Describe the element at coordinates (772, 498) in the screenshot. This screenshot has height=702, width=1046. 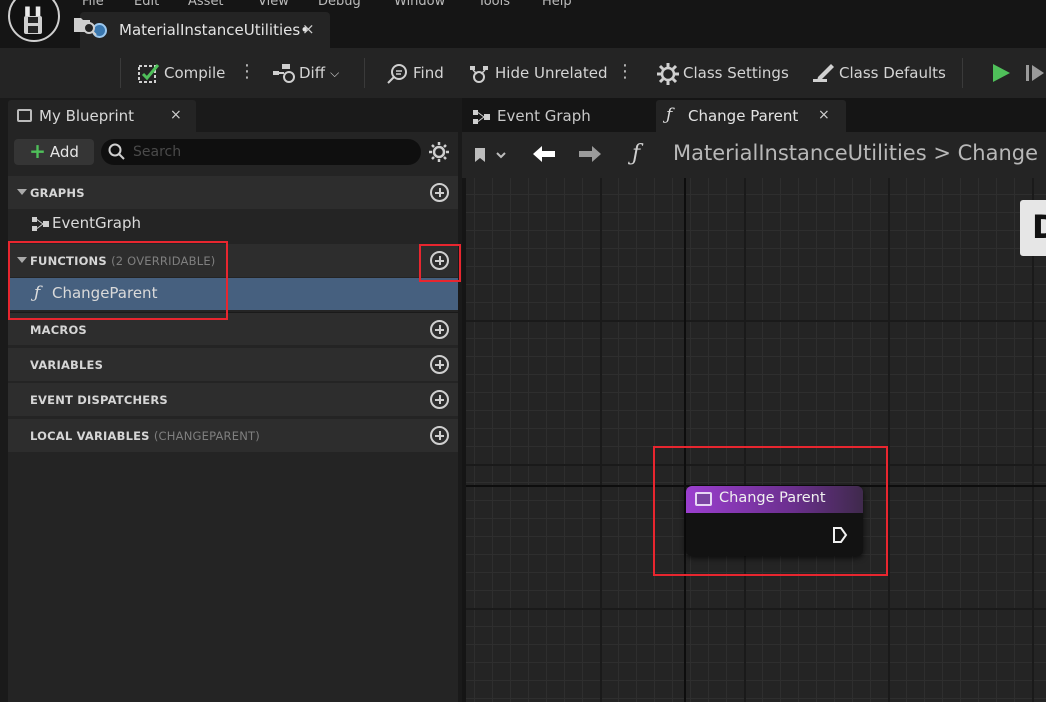
I see `node-title: Change Parent` at that location.